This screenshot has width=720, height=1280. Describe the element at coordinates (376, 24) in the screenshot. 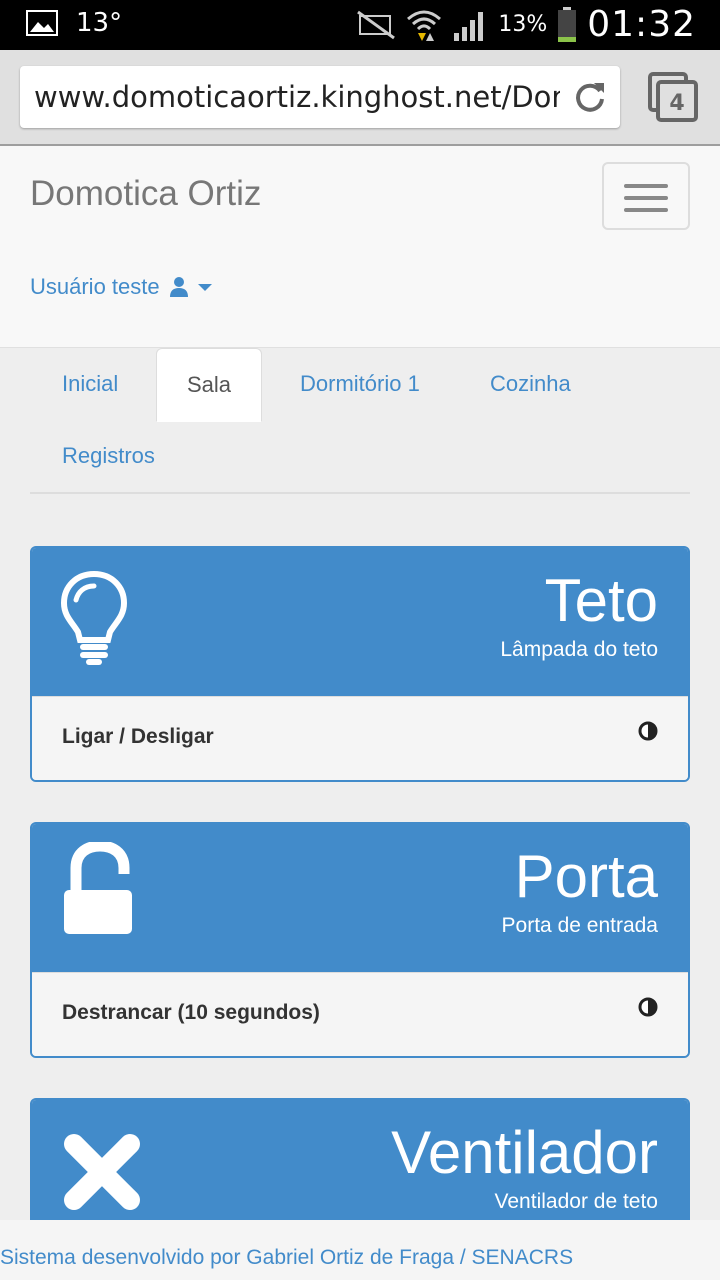

I see `mute-icon` at that location.